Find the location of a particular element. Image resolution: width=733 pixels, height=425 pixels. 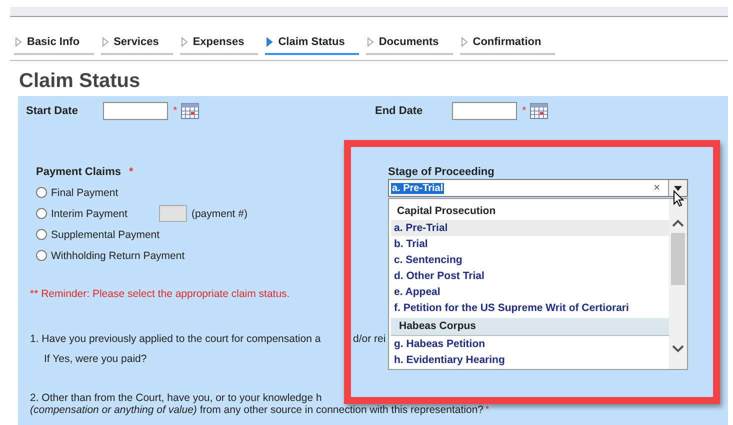

step-tab: Basic Info is located at coordinates (54, 44).